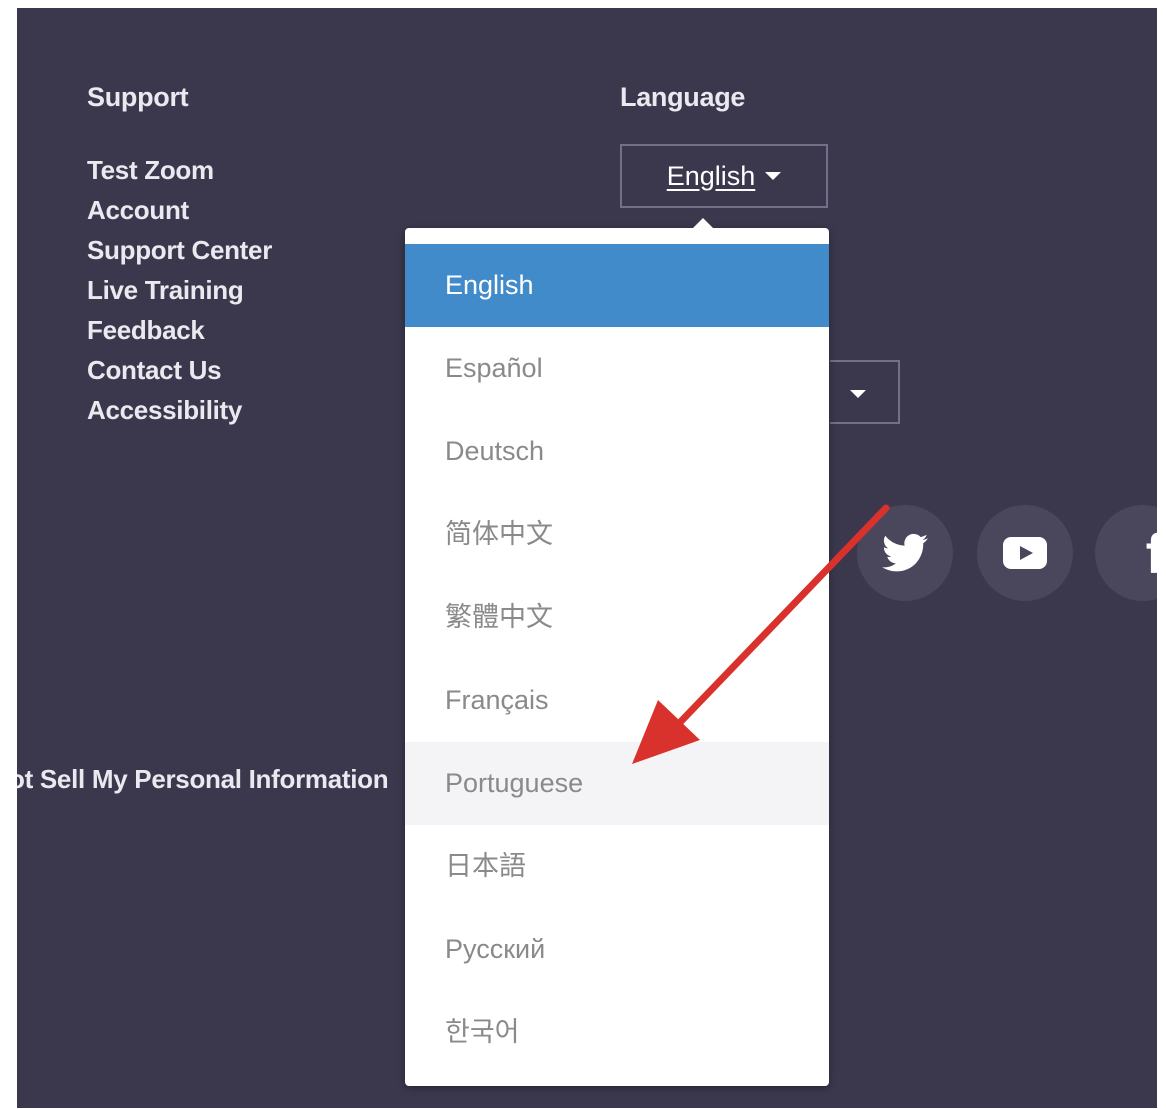 This screenshot has height=1109, width=1166. I want to click on twitter-icon, so click(905, 552).